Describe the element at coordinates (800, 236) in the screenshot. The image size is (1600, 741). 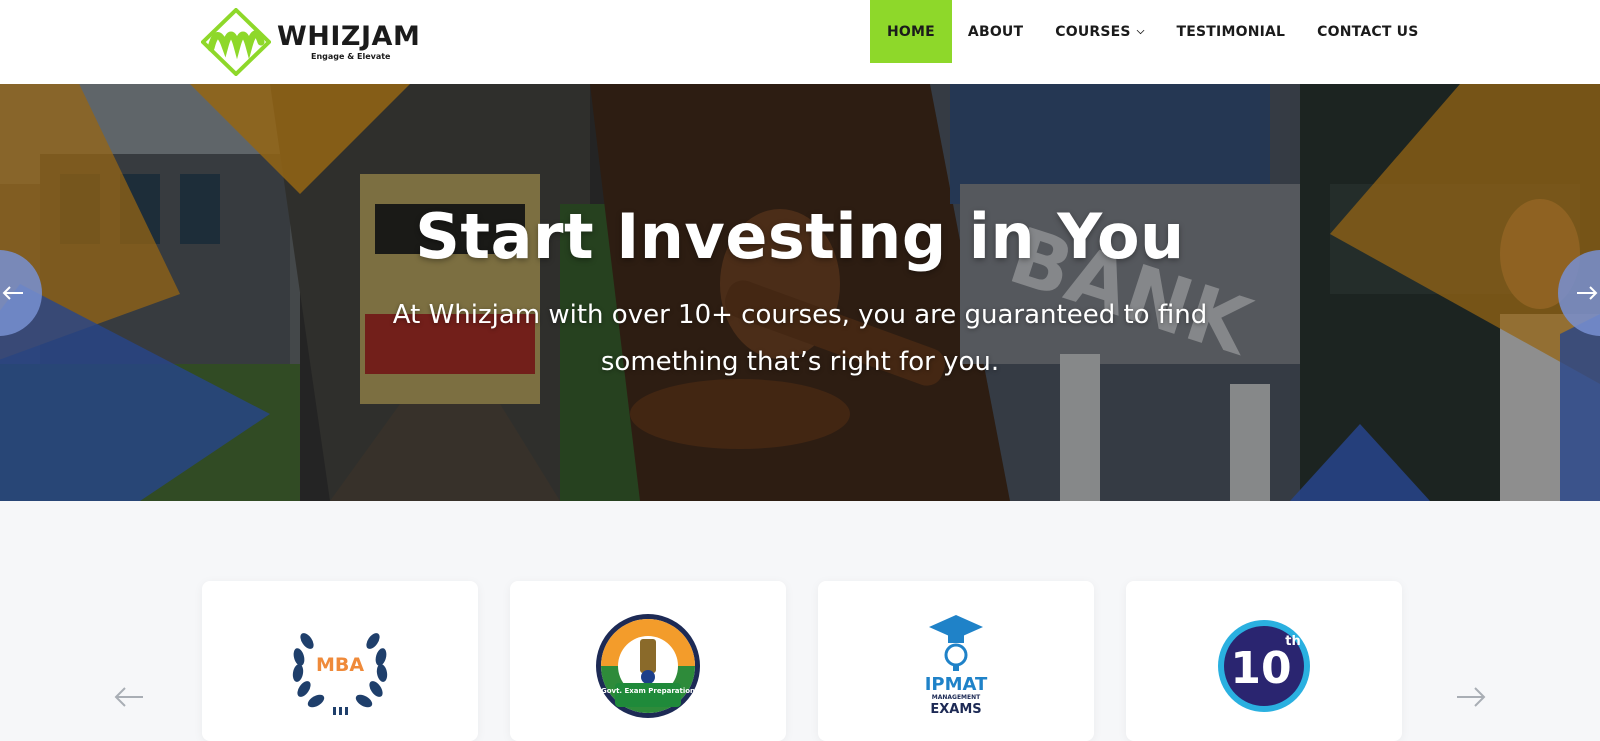
I see `hero-title: Start Investing in You` at that location.